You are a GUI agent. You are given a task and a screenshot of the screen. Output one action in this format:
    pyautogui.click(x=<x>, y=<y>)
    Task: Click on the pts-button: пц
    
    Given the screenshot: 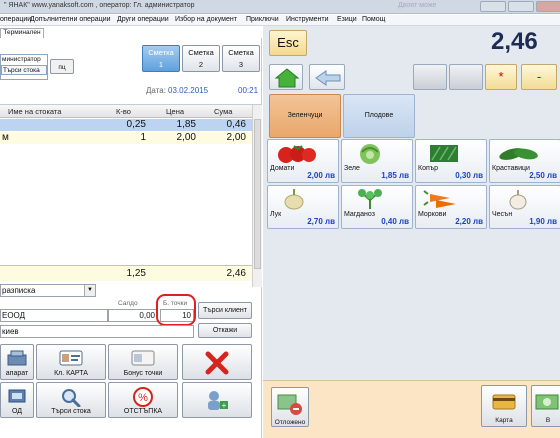 What is the action you would take?
    pyautogui.click(x=62, y=66)
    